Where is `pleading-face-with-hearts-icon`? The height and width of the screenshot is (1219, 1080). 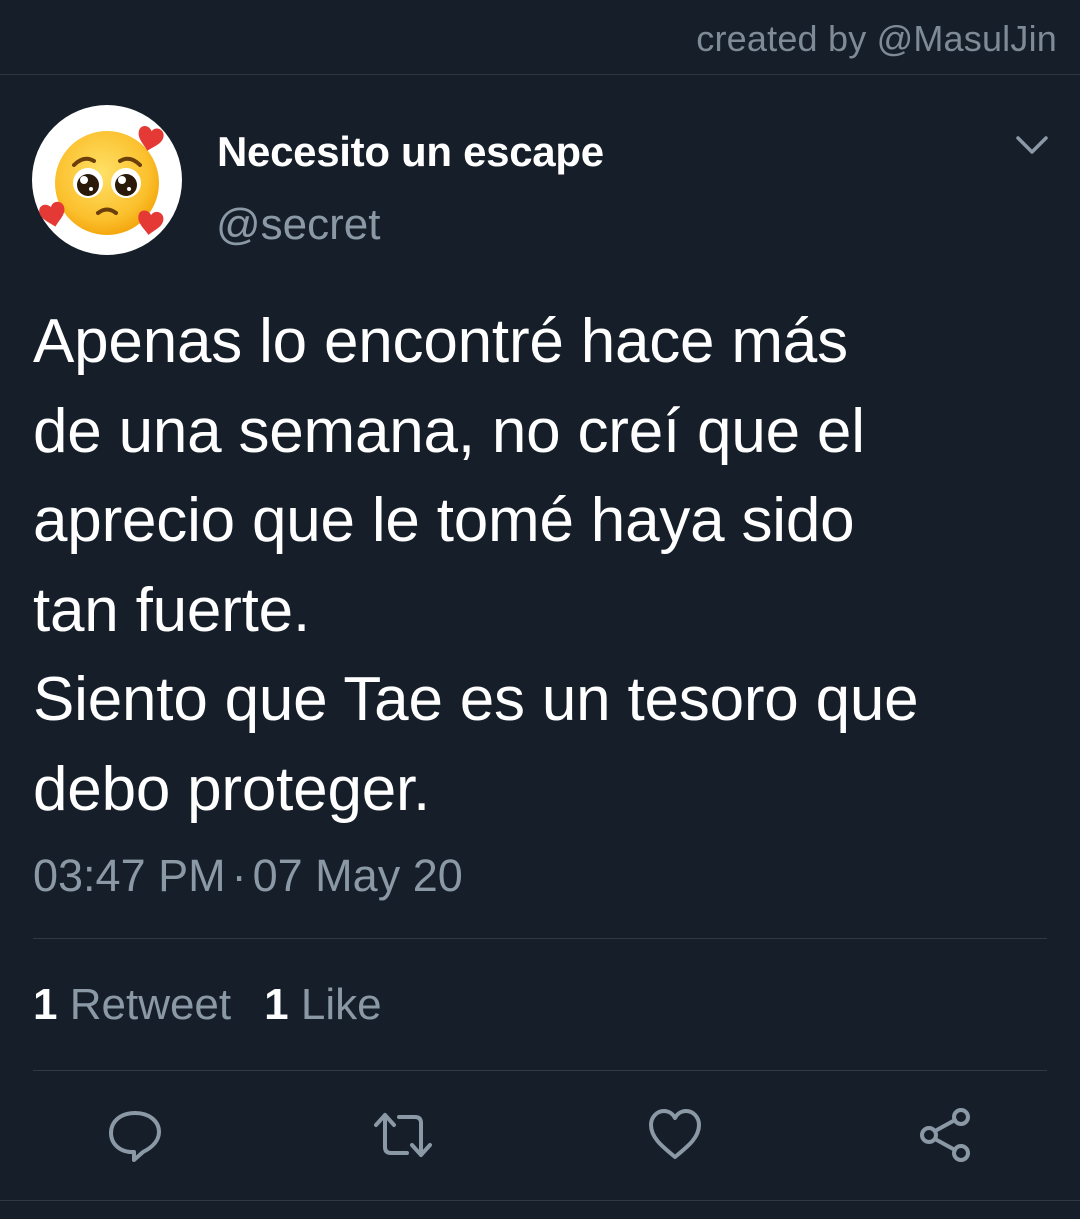 pleading-face-with-hearts-icon is located at coordinates (101, 180).